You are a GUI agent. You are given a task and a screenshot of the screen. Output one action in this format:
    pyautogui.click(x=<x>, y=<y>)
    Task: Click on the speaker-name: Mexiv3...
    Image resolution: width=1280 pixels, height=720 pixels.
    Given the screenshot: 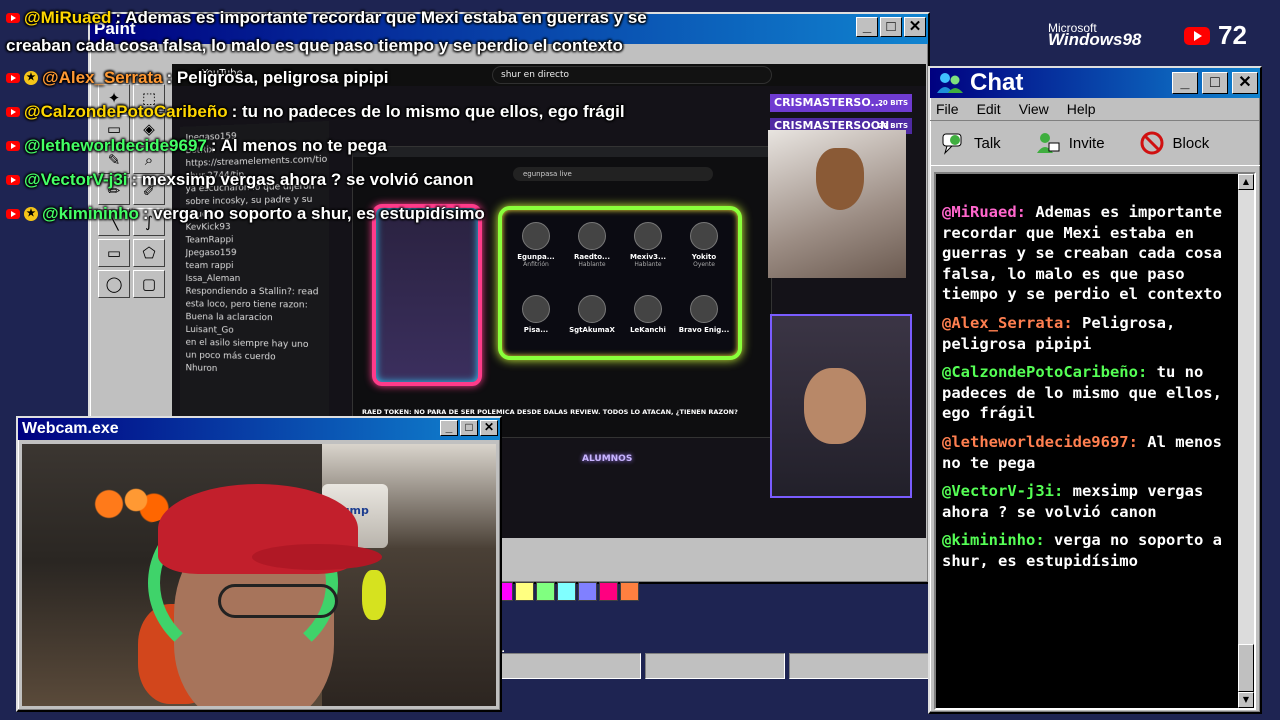 What is the action you would take?
    pyautogui.click(x=648, y=257)
    